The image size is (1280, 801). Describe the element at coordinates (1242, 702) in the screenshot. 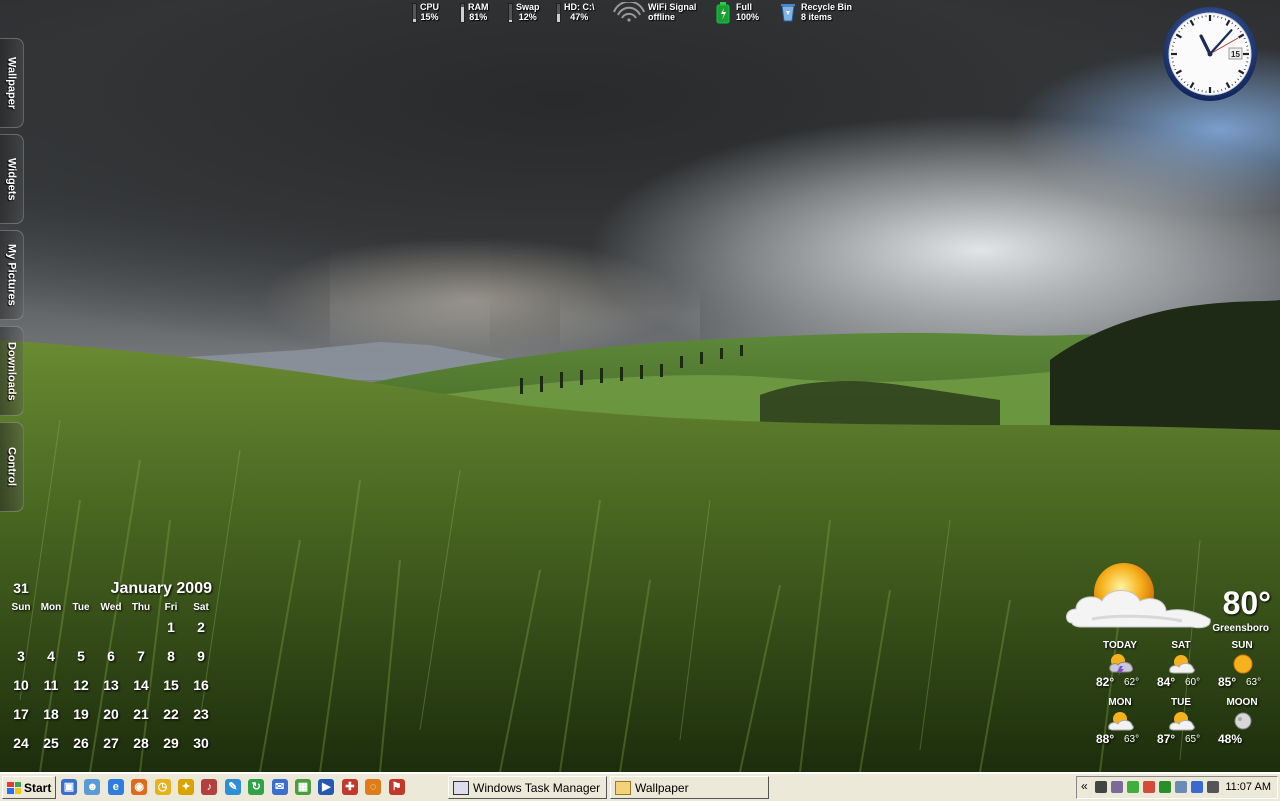

I see `forecast-day-label: MOON` at that location.